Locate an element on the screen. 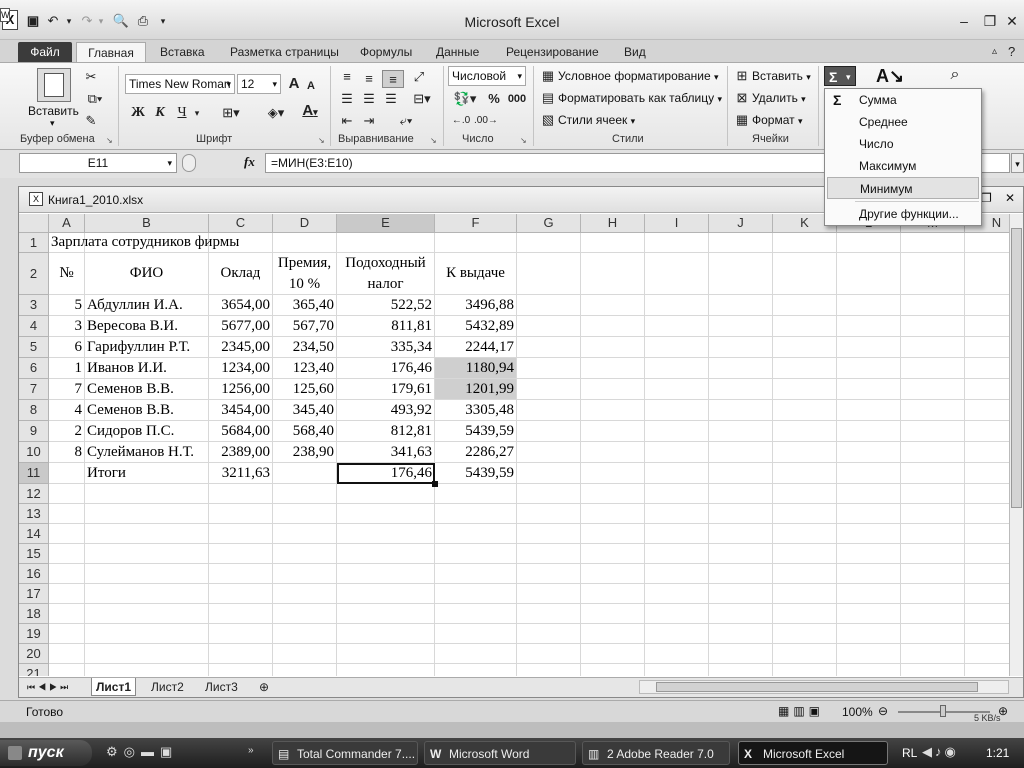 The image size is (1024, 768). data-cell-f5: 2244,17 is located at coordinates (476, 347).